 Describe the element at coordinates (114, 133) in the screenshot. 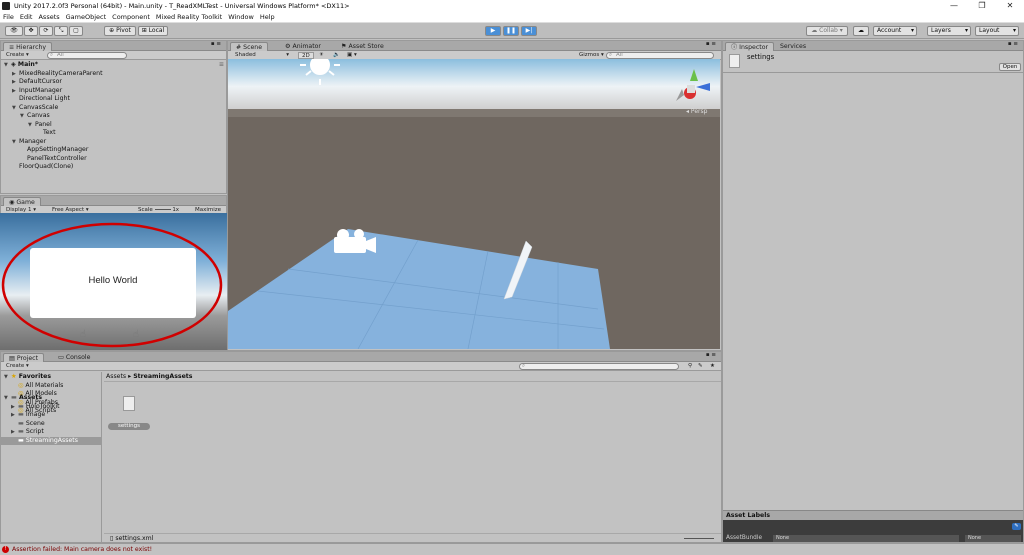

I see `hierarchy-item: Text` at that location.